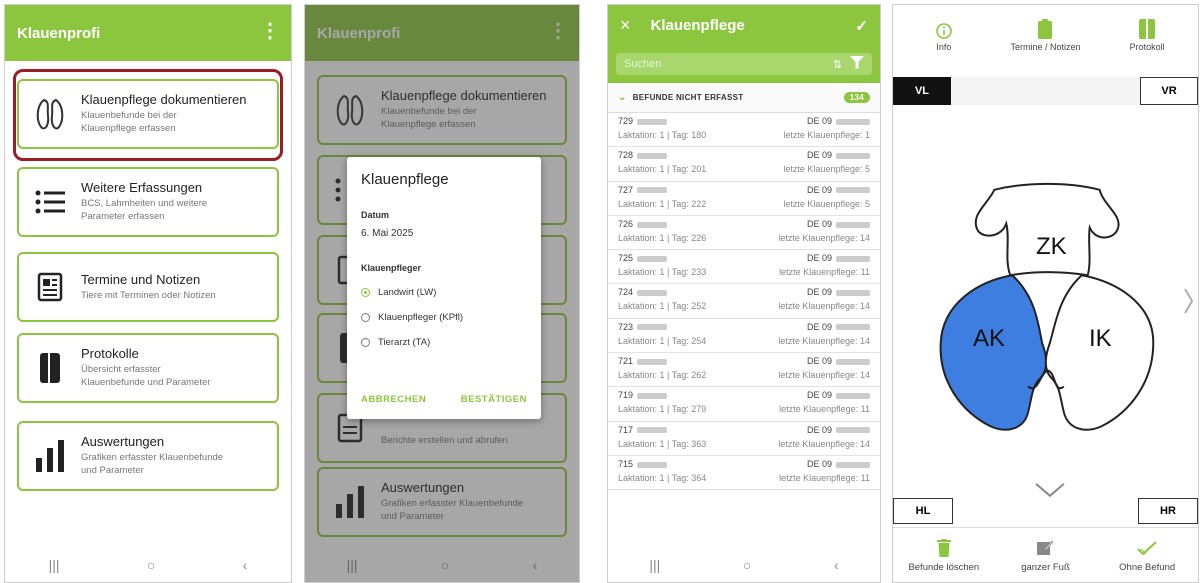 The image size is (1203, 583). I want to click on cancel-button: ABBRECHEN, so click(393, 399).